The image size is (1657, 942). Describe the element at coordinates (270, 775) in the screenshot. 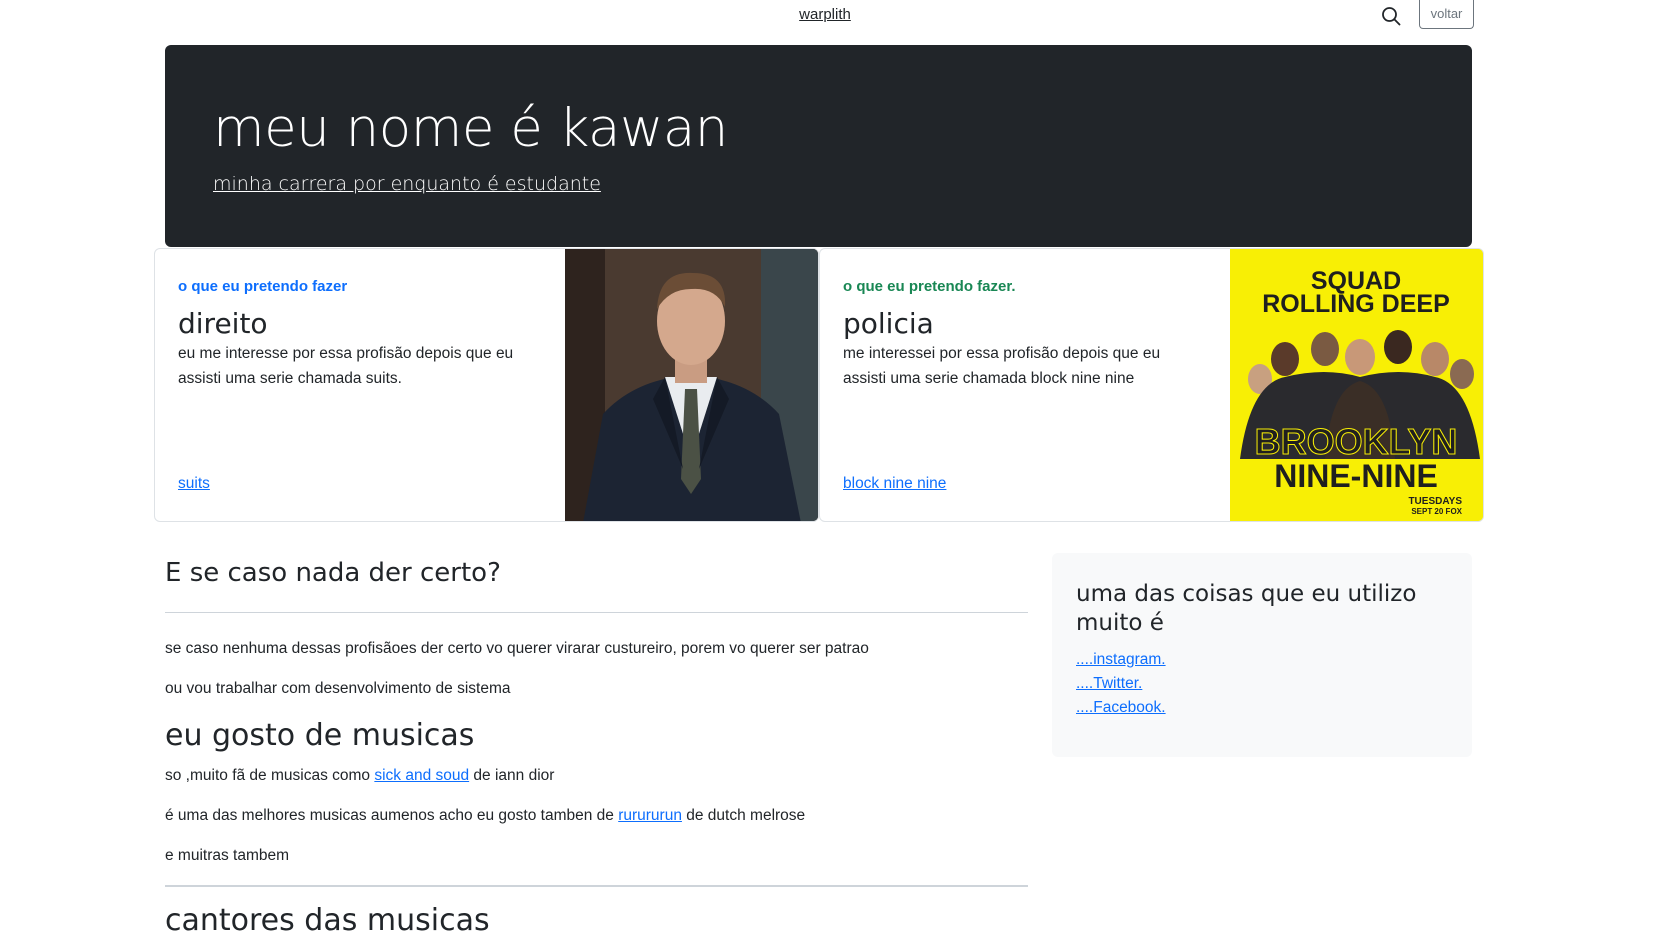

I see `music-text: so ,muito fã de musicas como` at that location.